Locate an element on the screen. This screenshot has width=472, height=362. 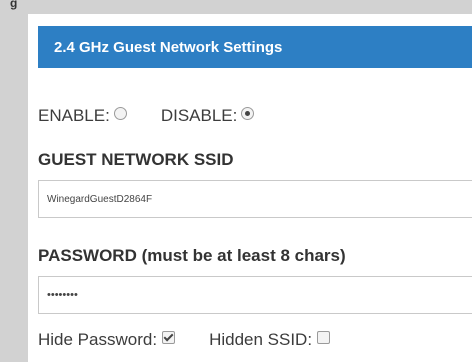
disable-radio is located at coordinates (248, 113).